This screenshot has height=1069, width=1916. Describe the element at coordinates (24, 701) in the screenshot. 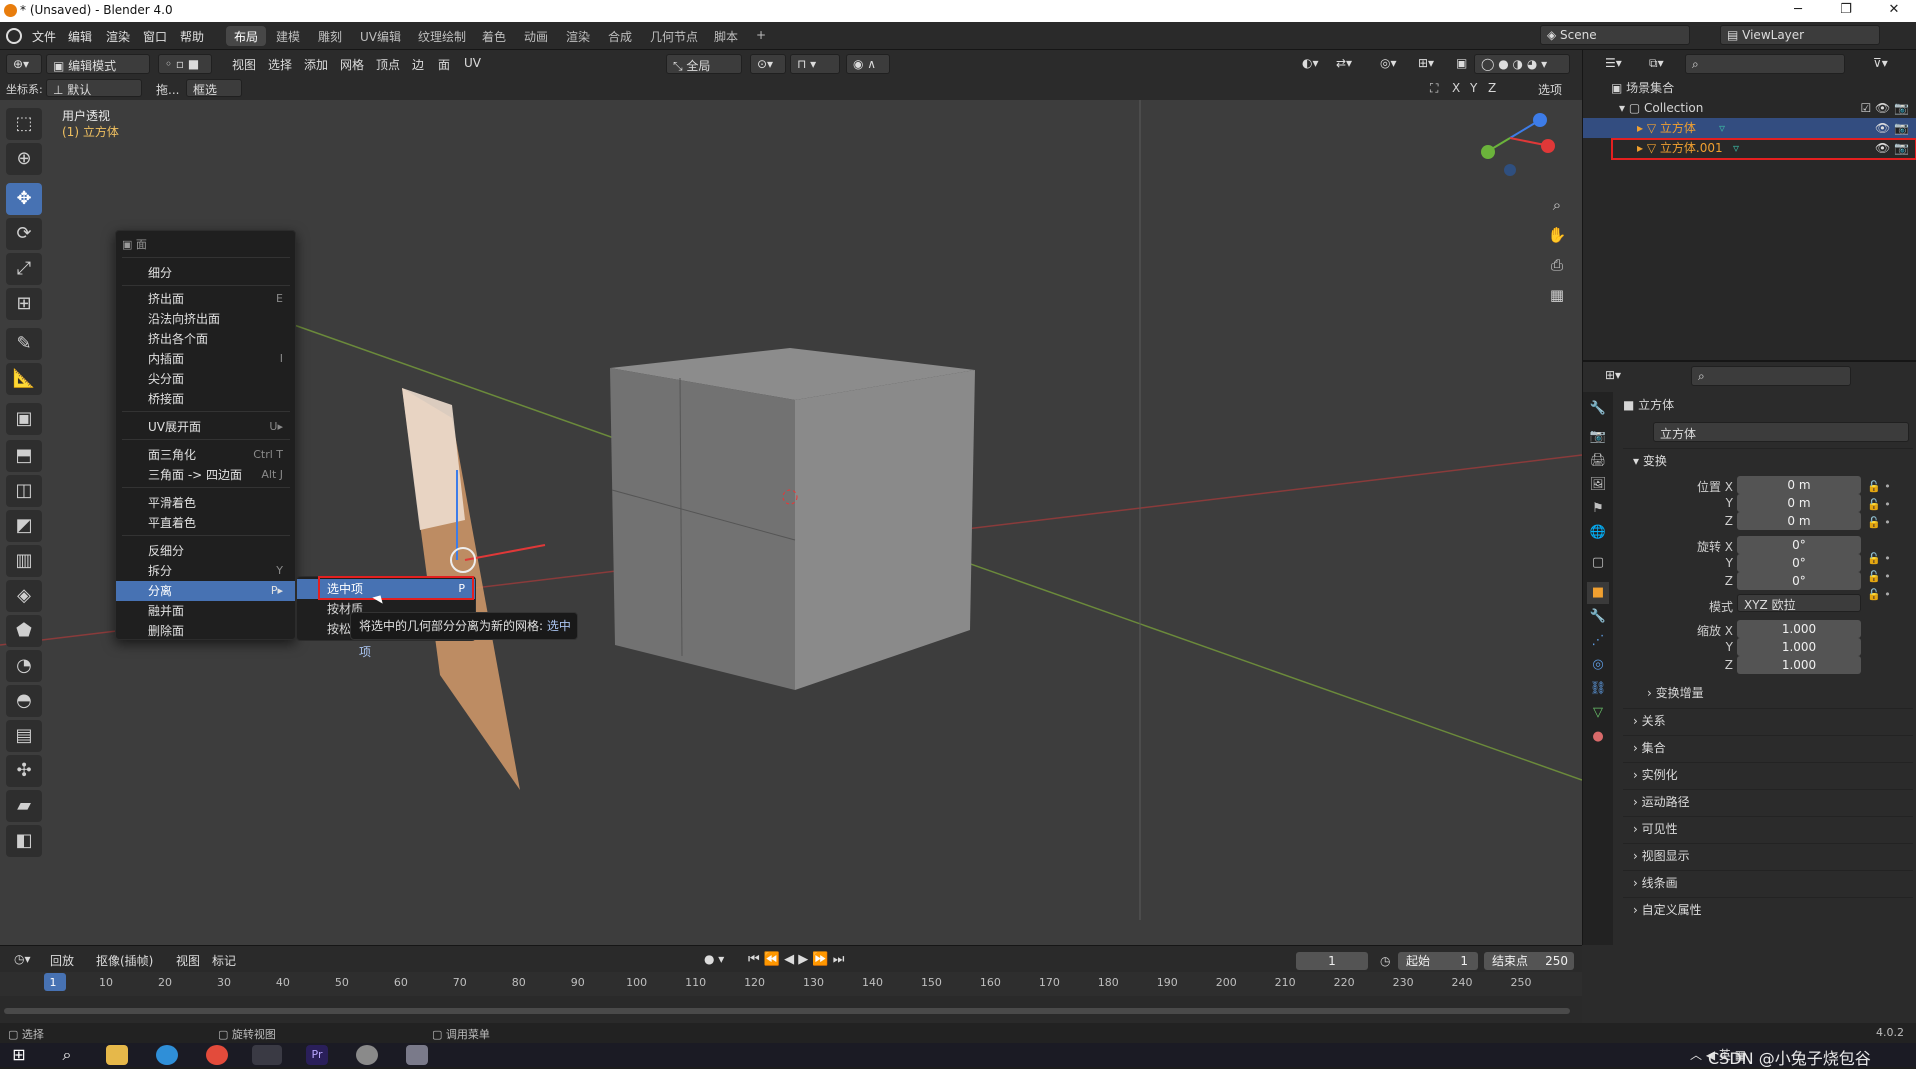

I see `smooth-icon: ◓` at that location.